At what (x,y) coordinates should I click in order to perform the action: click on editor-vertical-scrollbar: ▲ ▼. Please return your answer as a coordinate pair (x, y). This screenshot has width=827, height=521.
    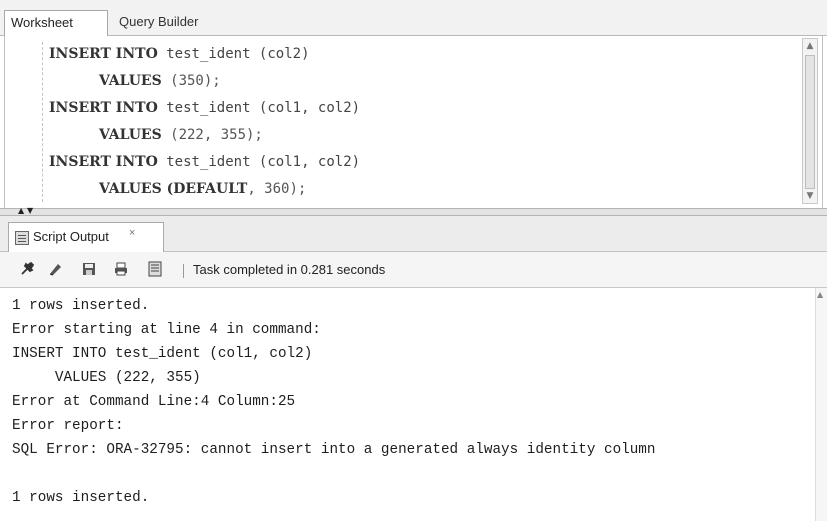
    Looking at the image, I should click on (810, 121).